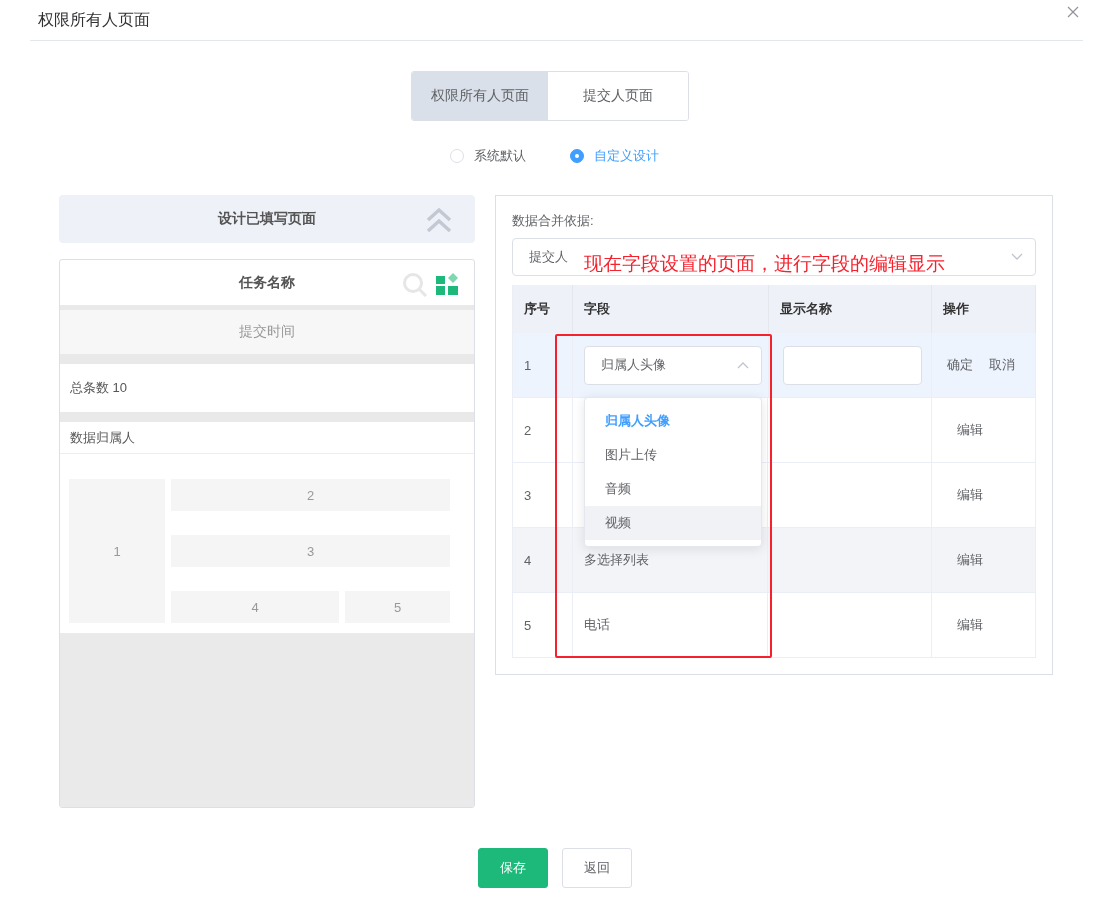 This screenshot has width=1099, height=907. Describe the element at coordinates (673, 489) in the screenshot. I see `dropdown-option: 音频` at that location.